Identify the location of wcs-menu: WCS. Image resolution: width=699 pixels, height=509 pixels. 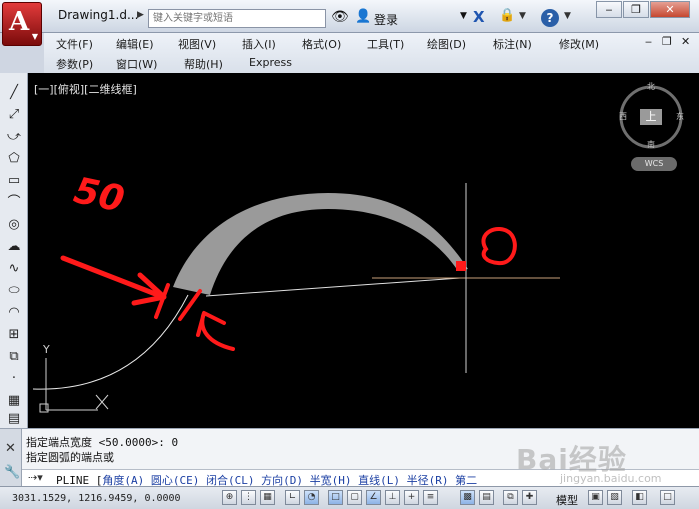
(654, 164).